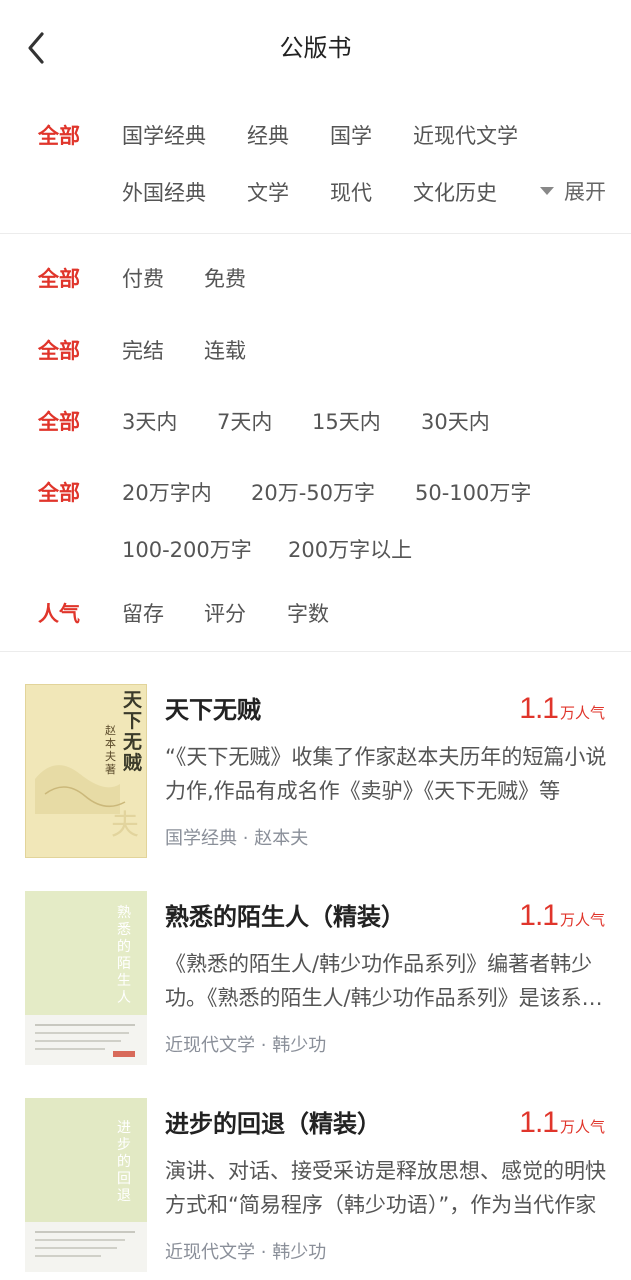 Image resolution: width=631 pixels, height=1280 pixels. I want to click on book-title: 熟悉的陌生人（精装）, so click(285, 917).